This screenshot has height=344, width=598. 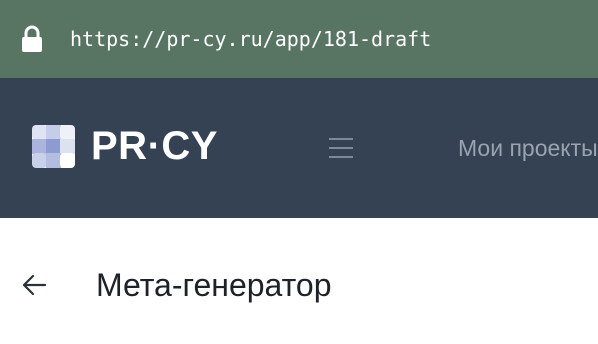 What do you see at coordinates (250, 39) in the screenshot?
I see `url-text: https://pr-cy.ru/app/181-draft` at bounding box center [250, 39].